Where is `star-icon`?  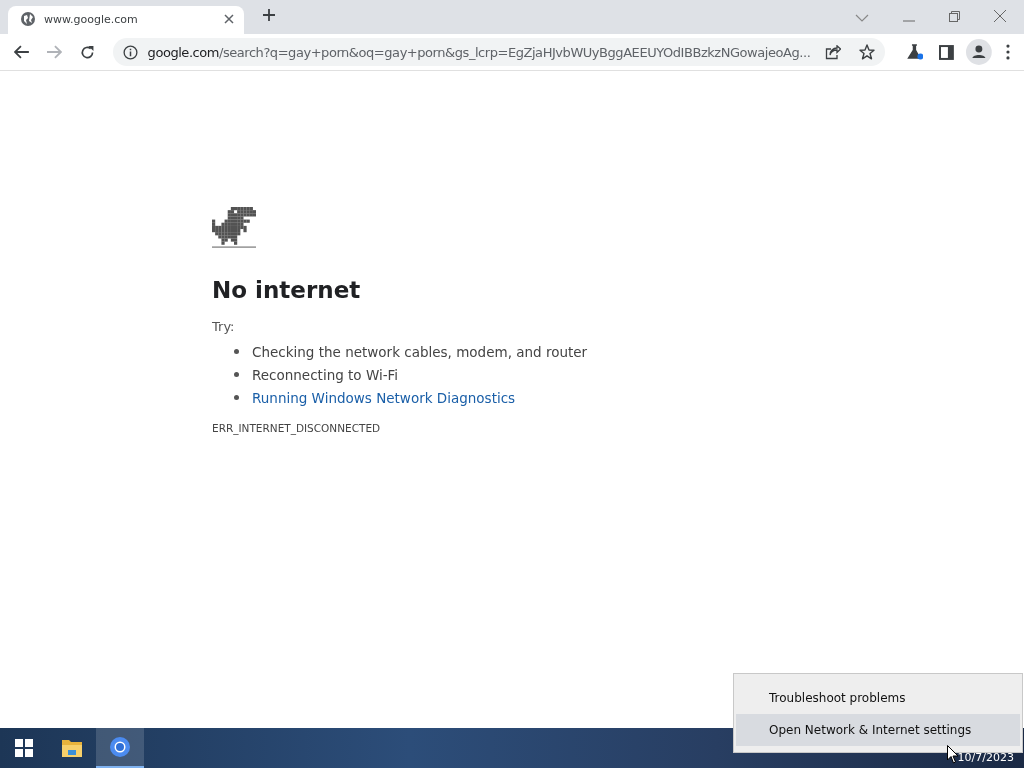
star-icon is located at coordinates (866, 52).